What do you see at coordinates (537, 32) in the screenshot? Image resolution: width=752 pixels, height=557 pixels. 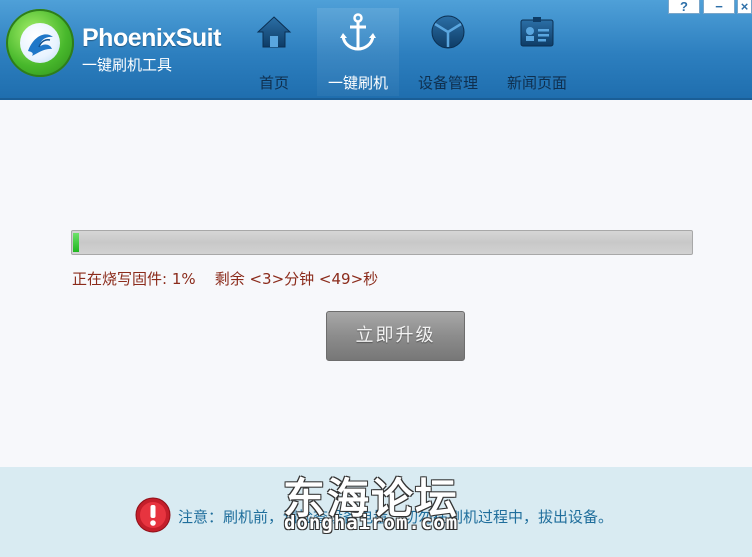 I see `news-card-icon` at bounding box center [537, 32].